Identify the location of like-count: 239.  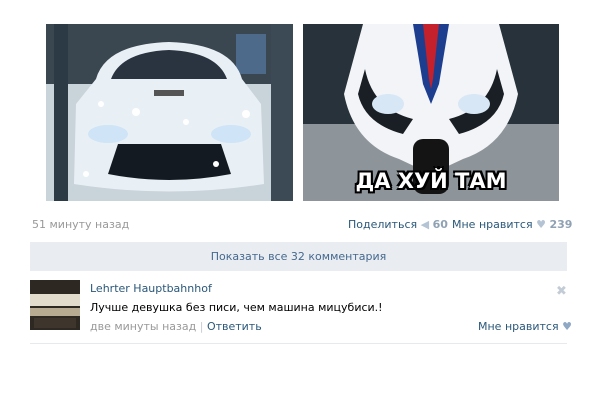
(561, 224).